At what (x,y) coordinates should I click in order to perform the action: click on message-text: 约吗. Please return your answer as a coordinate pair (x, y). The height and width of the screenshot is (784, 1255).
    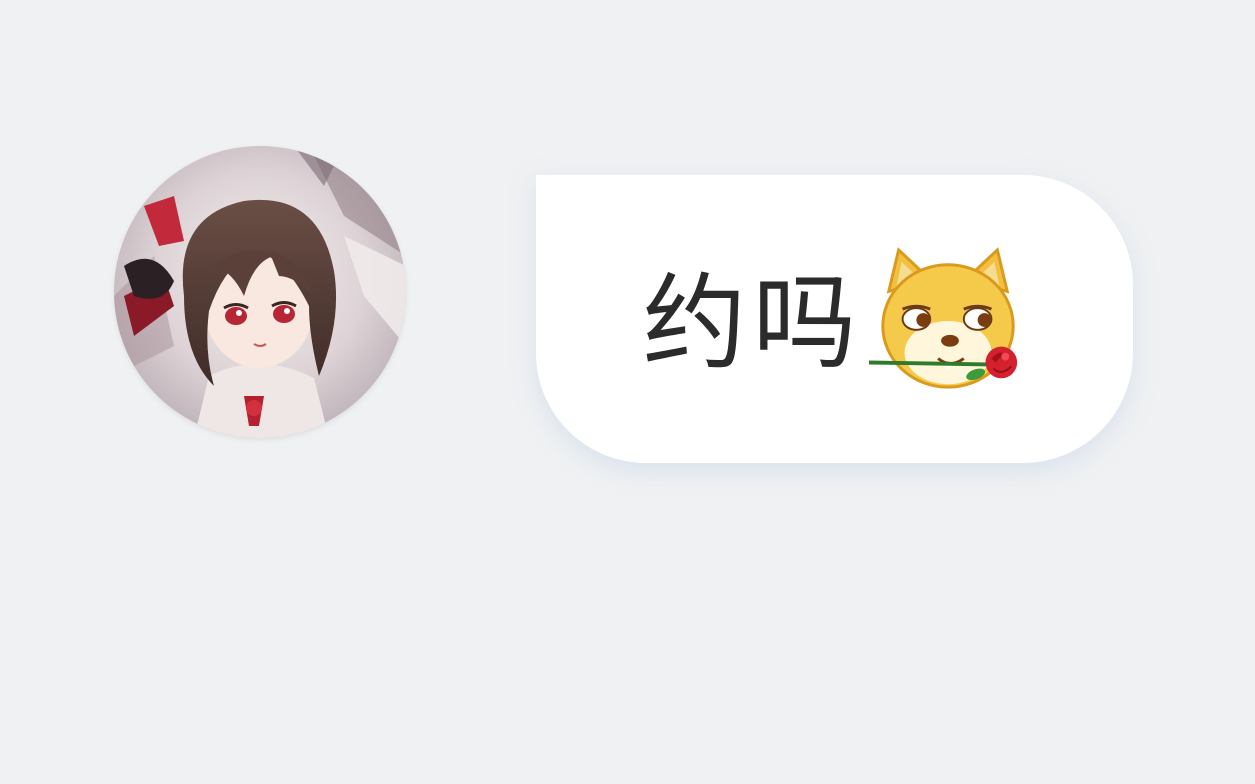
    Looking at the image, I should click on (752, 323).